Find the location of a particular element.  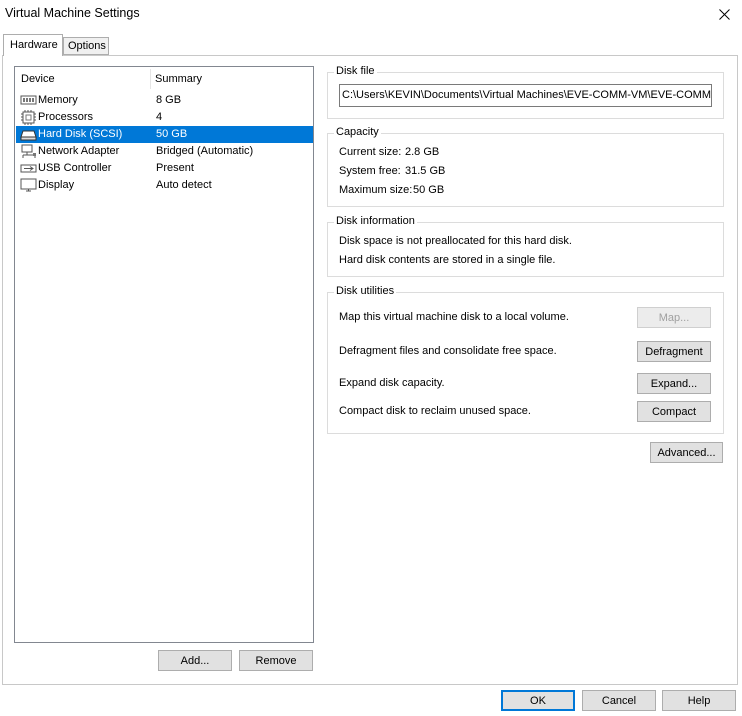

device-row-network-adapter: Network Adapter Bridged (Automatic) is located at coordinates (164, 151).